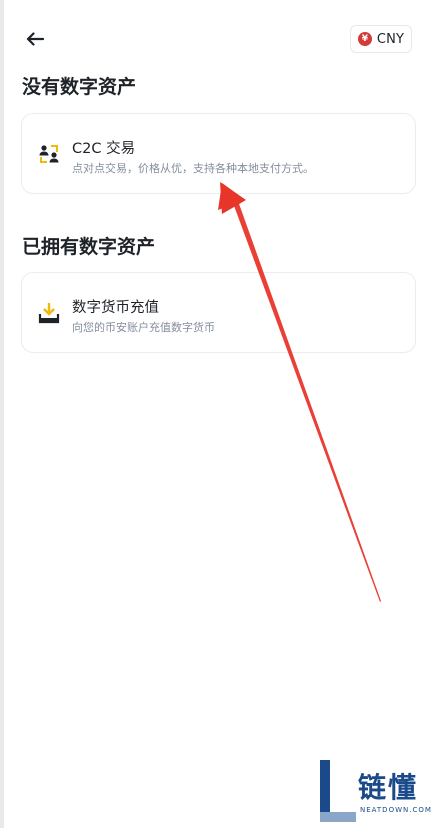  What do you see at coordinates (390, 39) in the screenshot?
I see `currency-label: CNY` at bounding box center [390, 39].